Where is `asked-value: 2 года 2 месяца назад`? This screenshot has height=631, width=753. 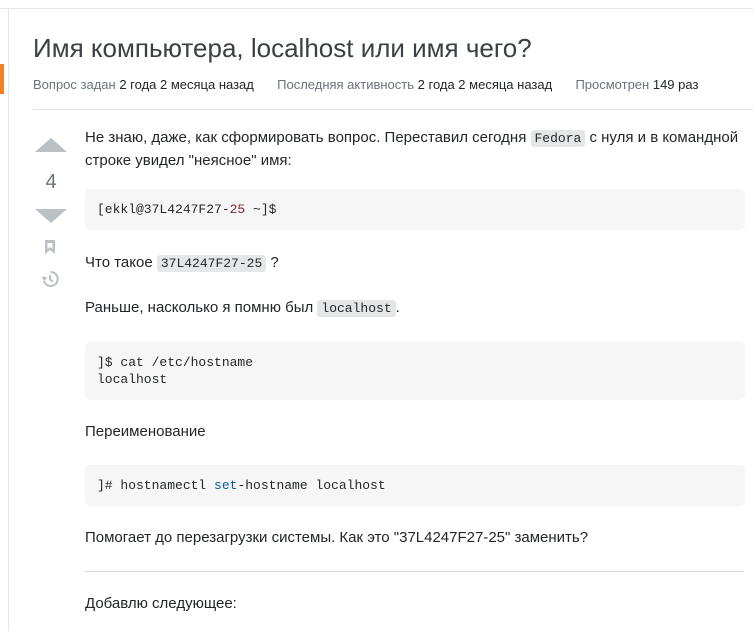
asked-value: 2 года 2 месяца назад is located at coordinates (186, 84).